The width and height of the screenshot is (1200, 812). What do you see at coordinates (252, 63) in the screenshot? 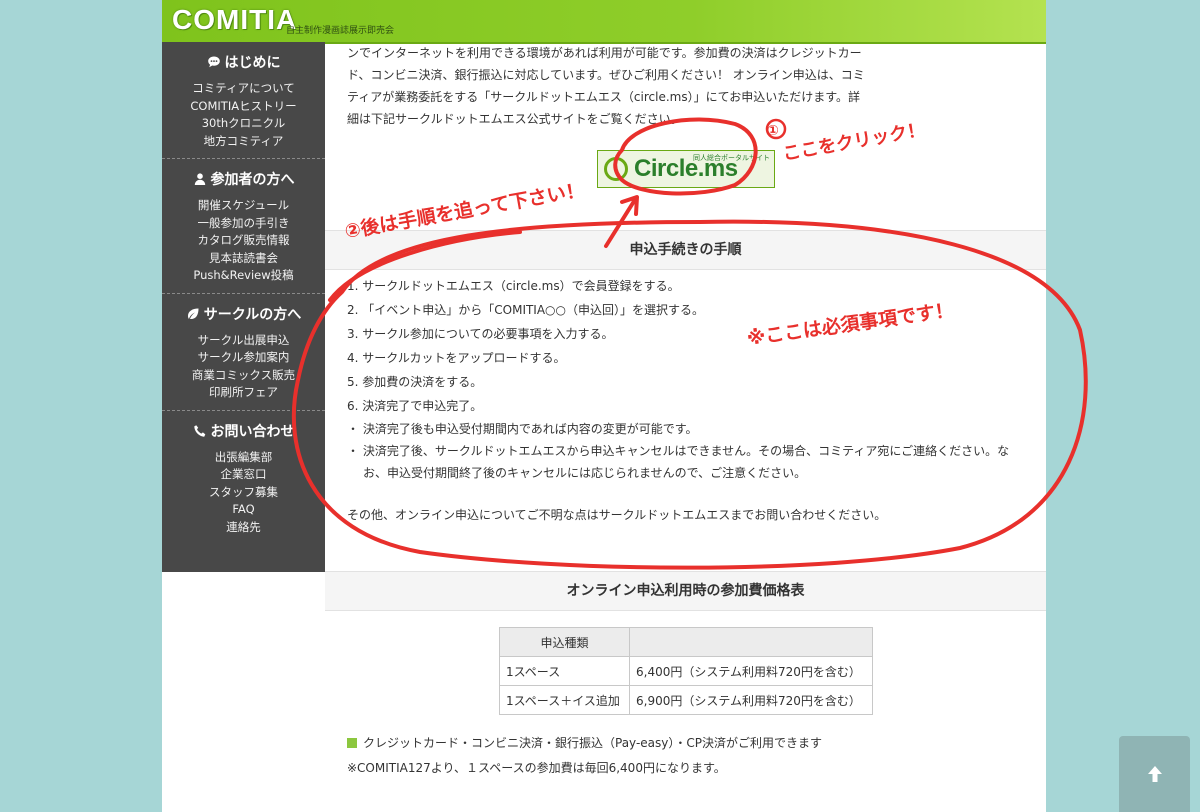
I see `sidebar-heading-intro: はじめに` at bounding box center [252, 63].